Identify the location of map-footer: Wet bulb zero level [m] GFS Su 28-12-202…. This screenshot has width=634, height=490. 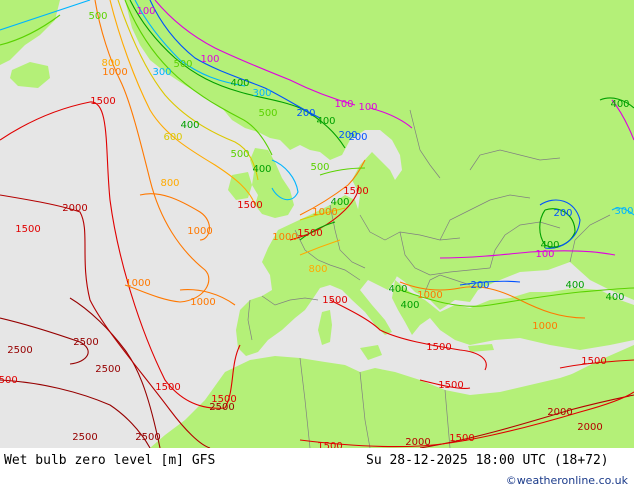
(317, 469).